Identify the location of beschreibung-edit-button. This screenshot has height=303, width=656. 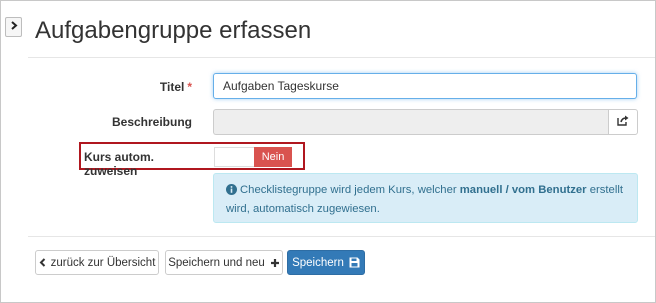
(623, 122).